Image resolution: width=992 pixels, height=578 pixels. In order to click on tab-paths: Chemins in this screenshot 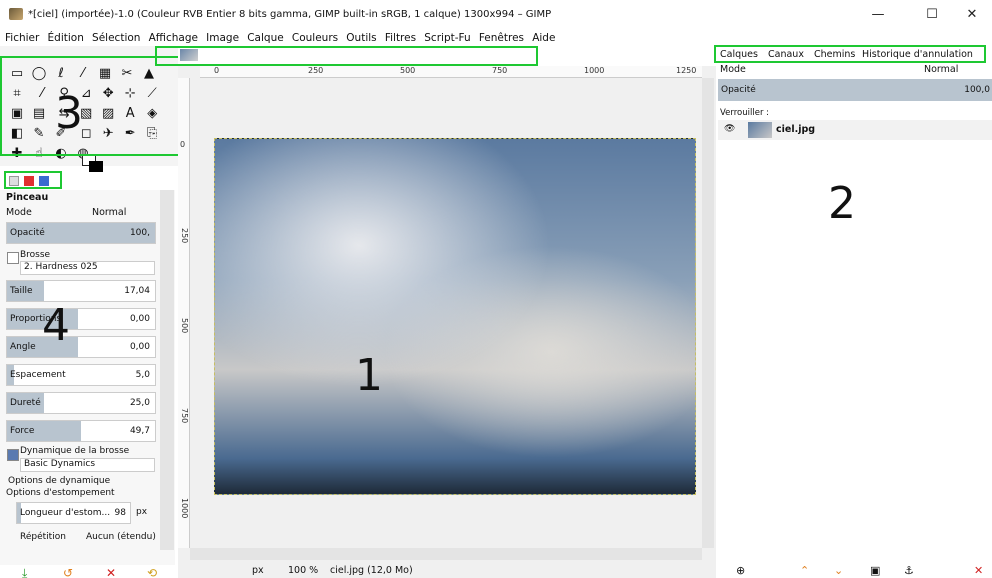, I will do `click(834, 54)`.